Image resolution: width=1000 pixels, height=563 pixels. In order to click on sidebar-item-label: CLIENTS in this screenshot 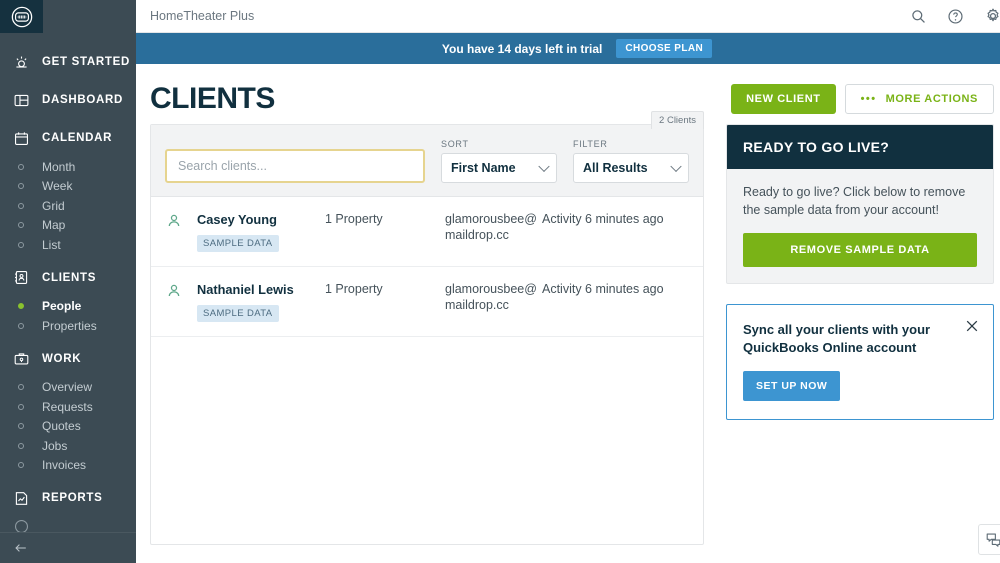, I will do `click(69, 277)`.